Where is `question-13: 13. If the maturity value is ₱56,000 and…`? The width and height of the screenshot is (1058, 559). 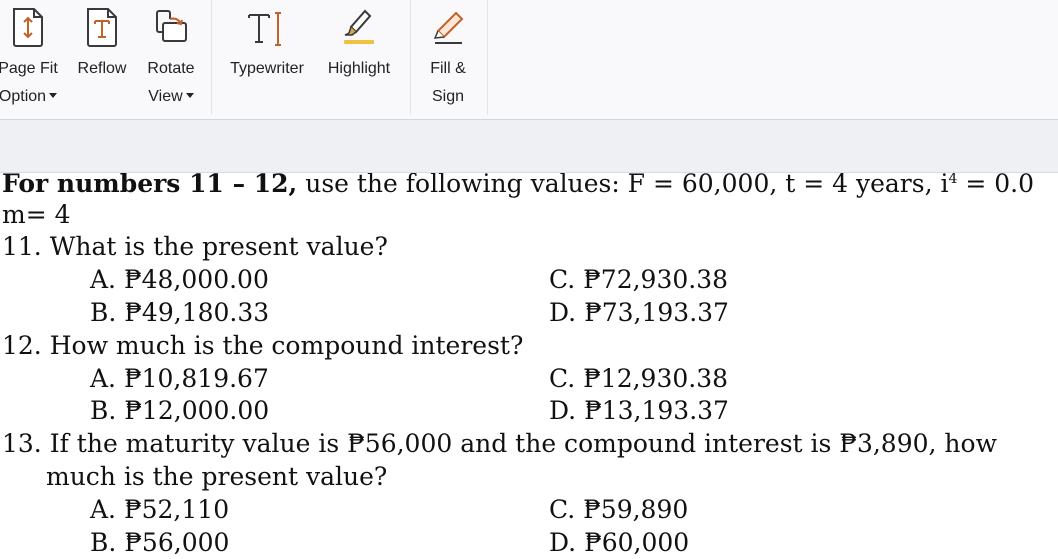 question-13: 13. If the maturity value is ₱56,000 and… is located at coordinates (499, 443).